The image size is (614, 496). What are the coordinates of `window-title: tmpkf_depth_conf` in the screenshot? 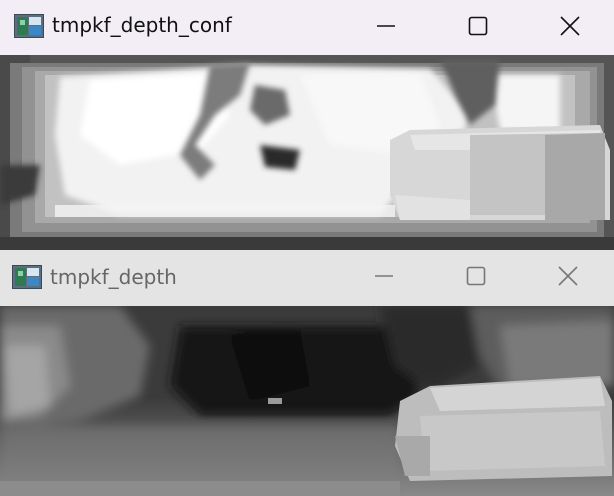 It's located at (142, 25).